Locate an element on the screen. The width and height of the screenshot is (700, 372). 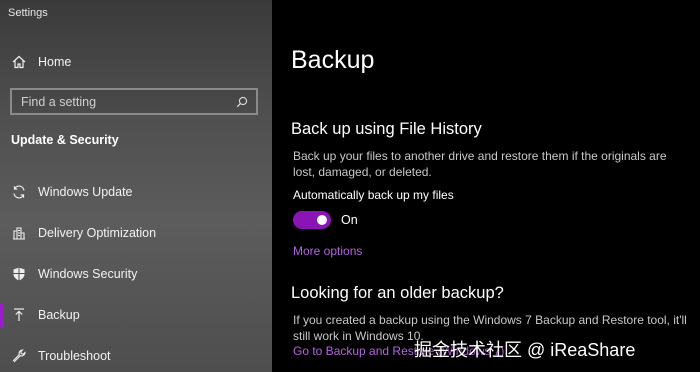
sync-icon is located at coordinates (19, 192).